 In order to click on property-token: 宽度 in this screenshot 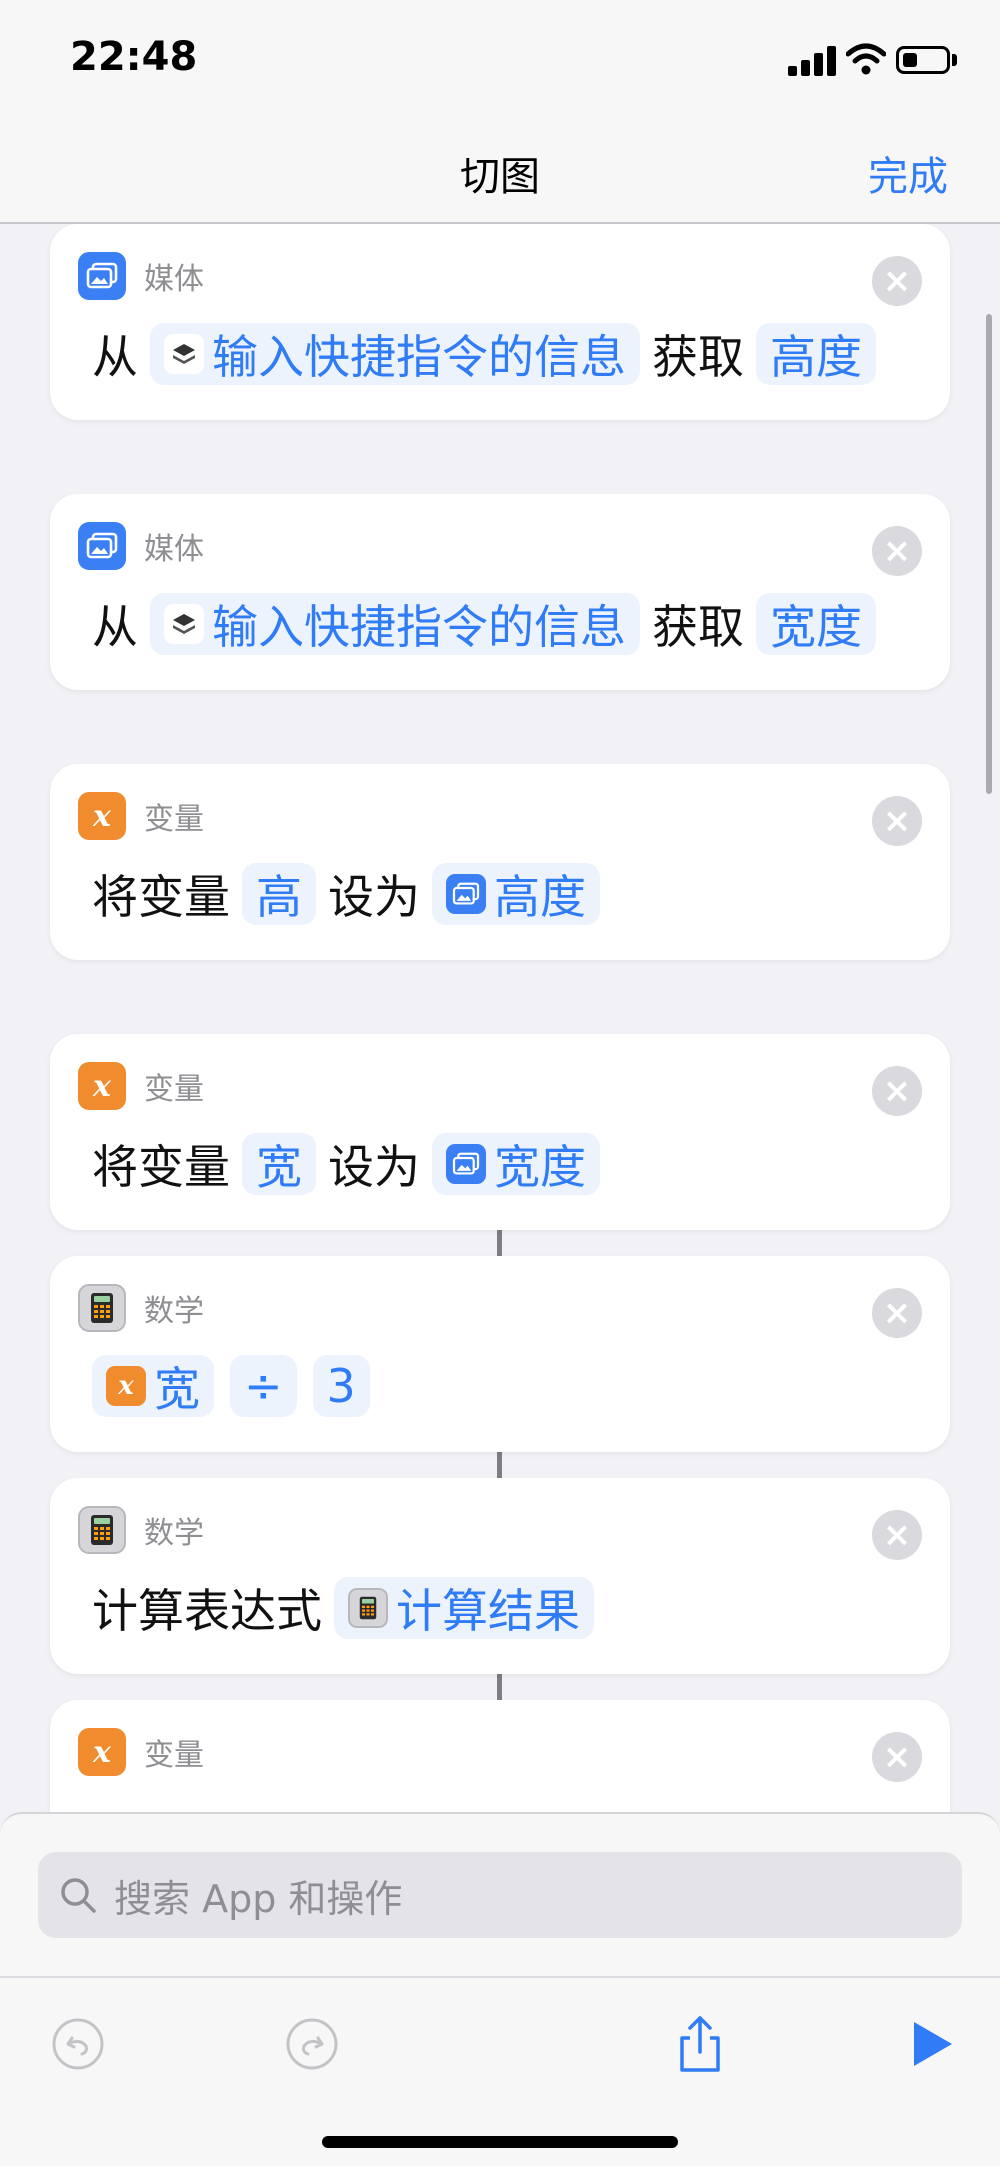, I will do `click(816, 624)`.